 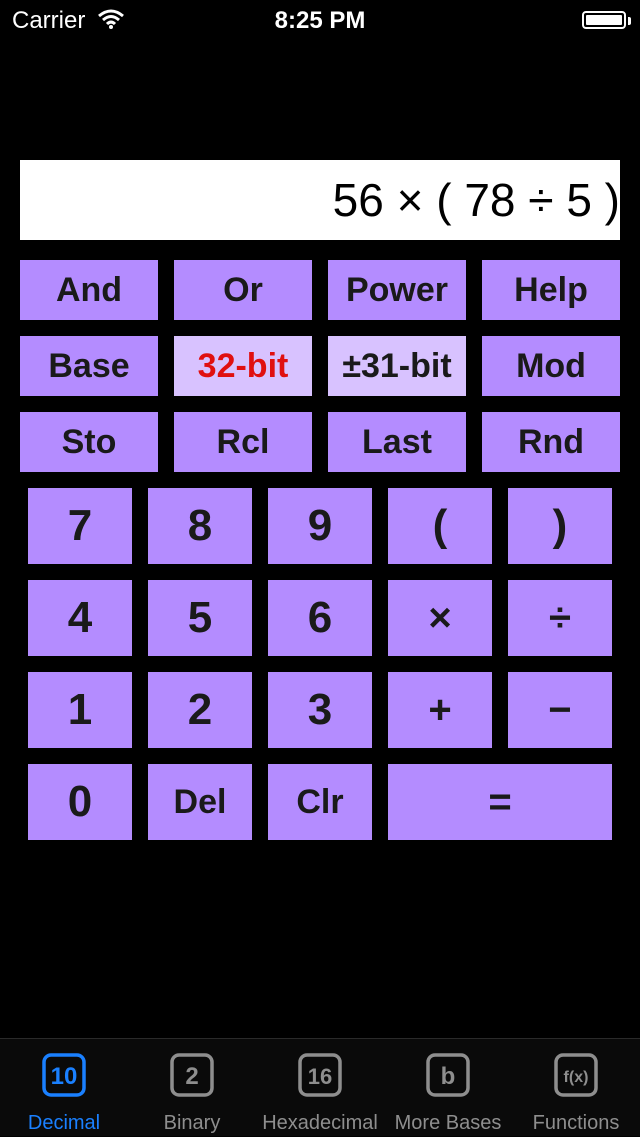 I want to click on digit-3-button: 3, so click(x=320, y=710).